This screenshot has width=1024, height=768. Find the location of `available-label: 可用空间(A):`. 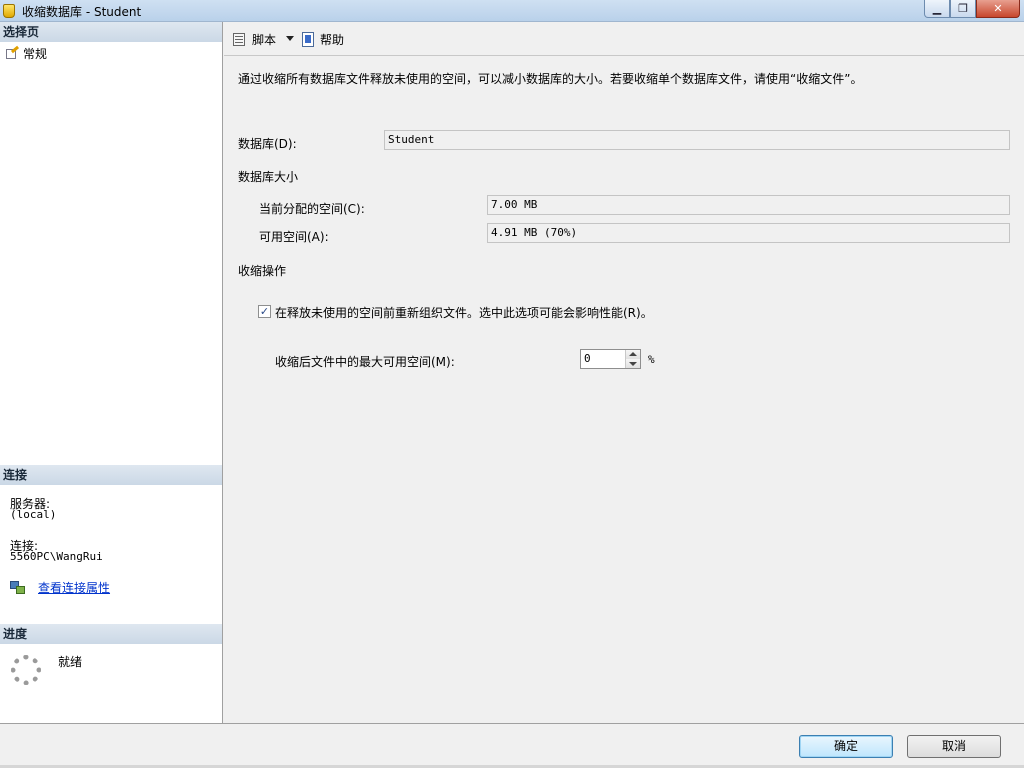

available-label: 可用空间(A): is located at coordinates (294, 237).